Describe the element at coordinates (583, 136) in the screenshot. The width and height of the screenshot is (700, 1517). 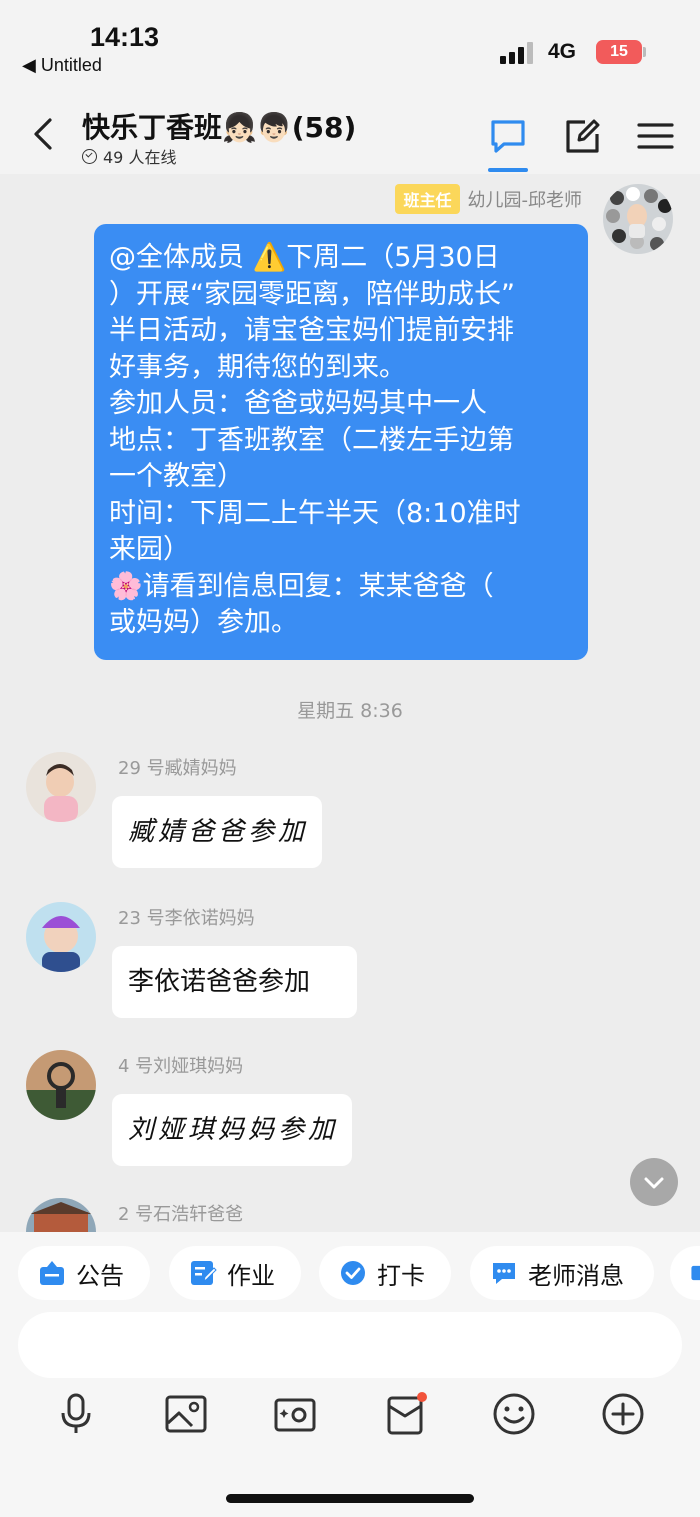
I see `edit-icon` at that location.